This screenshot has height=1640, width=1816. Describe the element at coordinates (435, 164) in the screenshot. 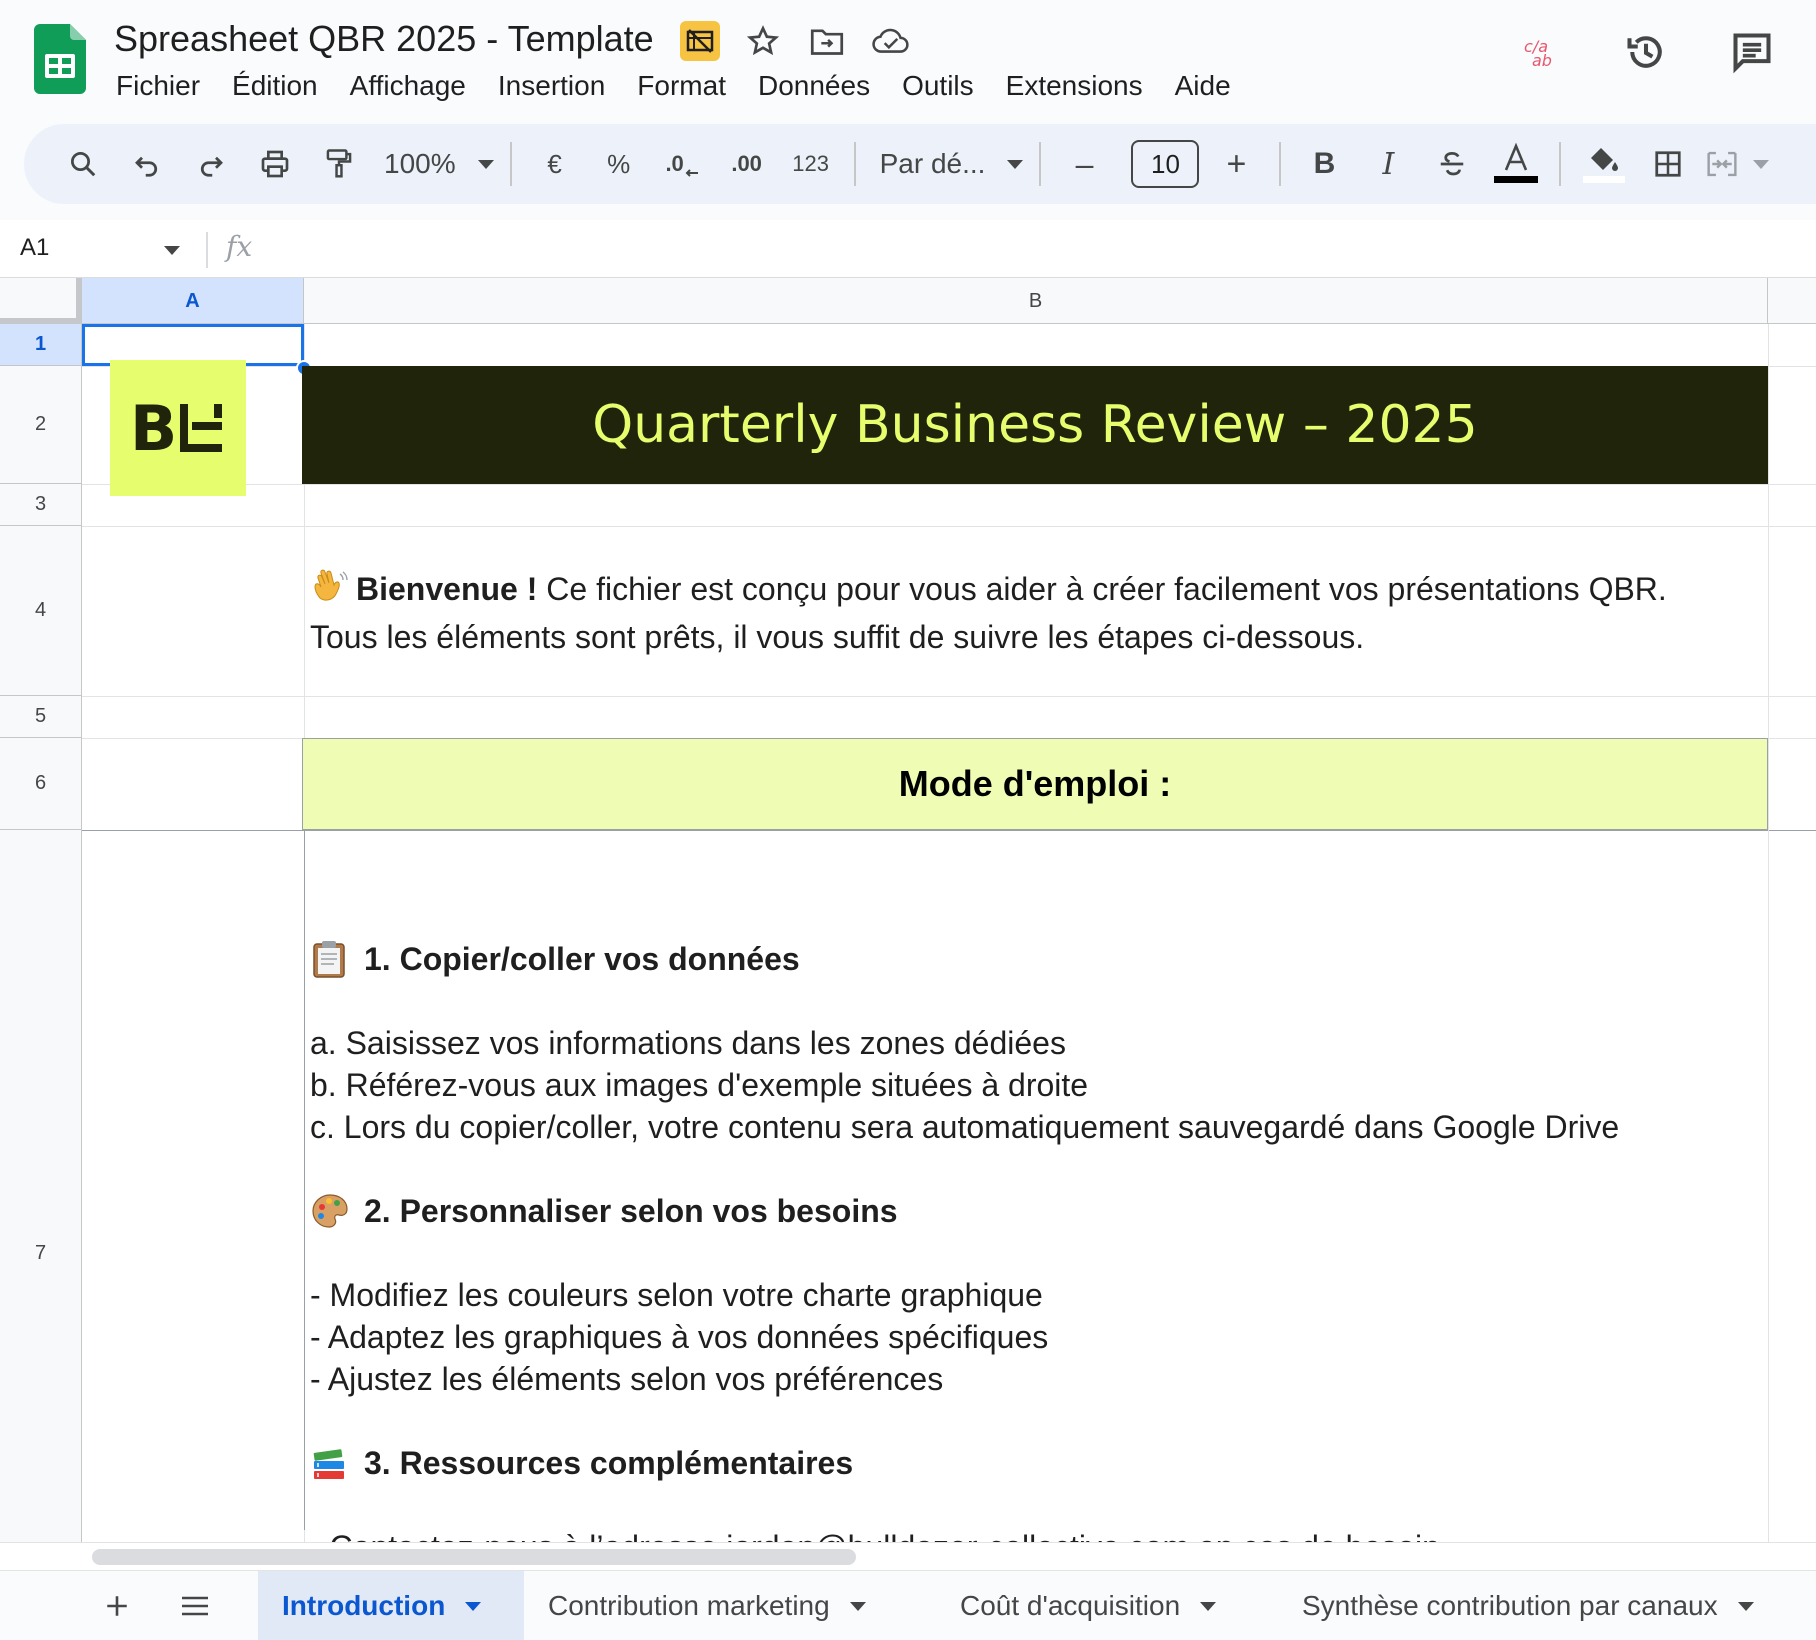

I see `zoom-select: 100%` at that location.